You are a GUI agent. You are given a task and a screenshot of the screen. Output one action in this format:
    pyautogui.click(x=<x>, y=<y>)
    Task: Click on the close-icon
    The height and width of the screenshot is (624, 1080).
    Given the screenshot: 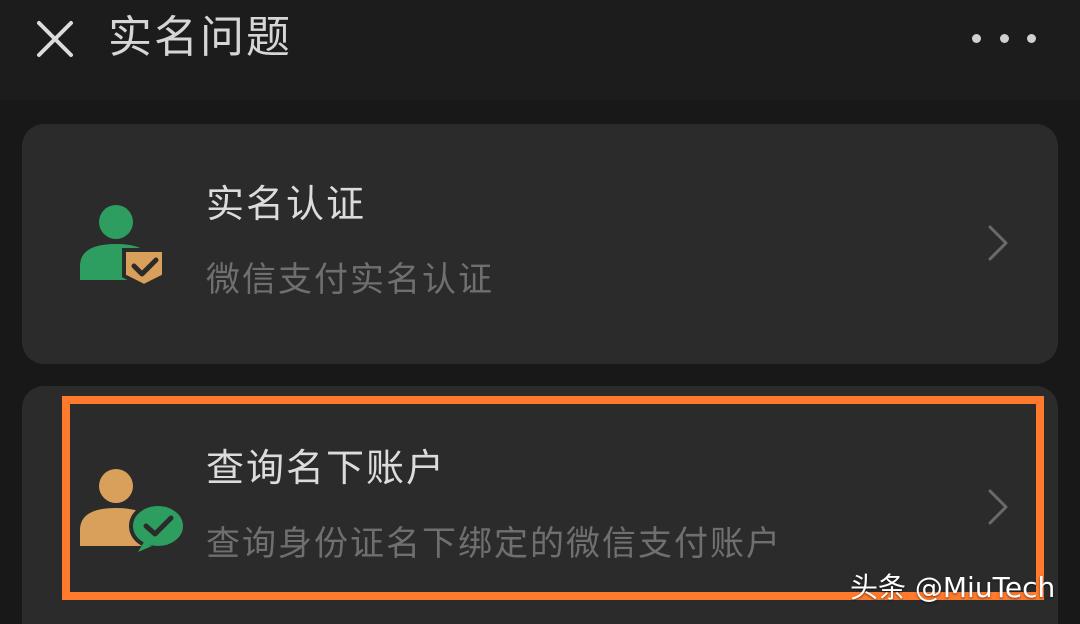 What is the action you would take?
    pyautogui.click(x=55, y=39)
    